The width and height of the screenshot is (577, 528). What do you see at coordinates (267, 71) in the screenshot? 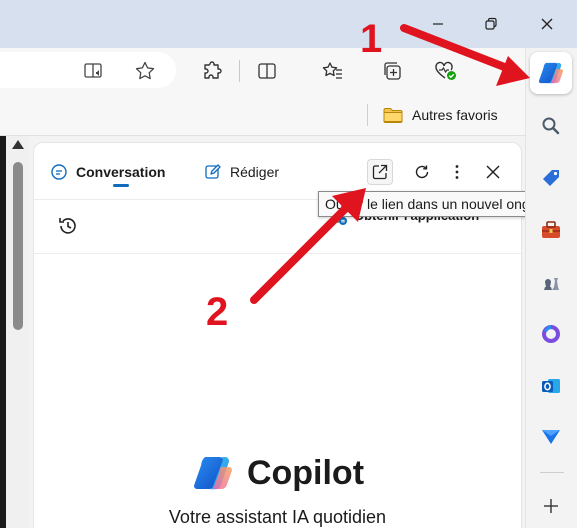
I see `split-screen-icon` at bounding box center [267, 71].